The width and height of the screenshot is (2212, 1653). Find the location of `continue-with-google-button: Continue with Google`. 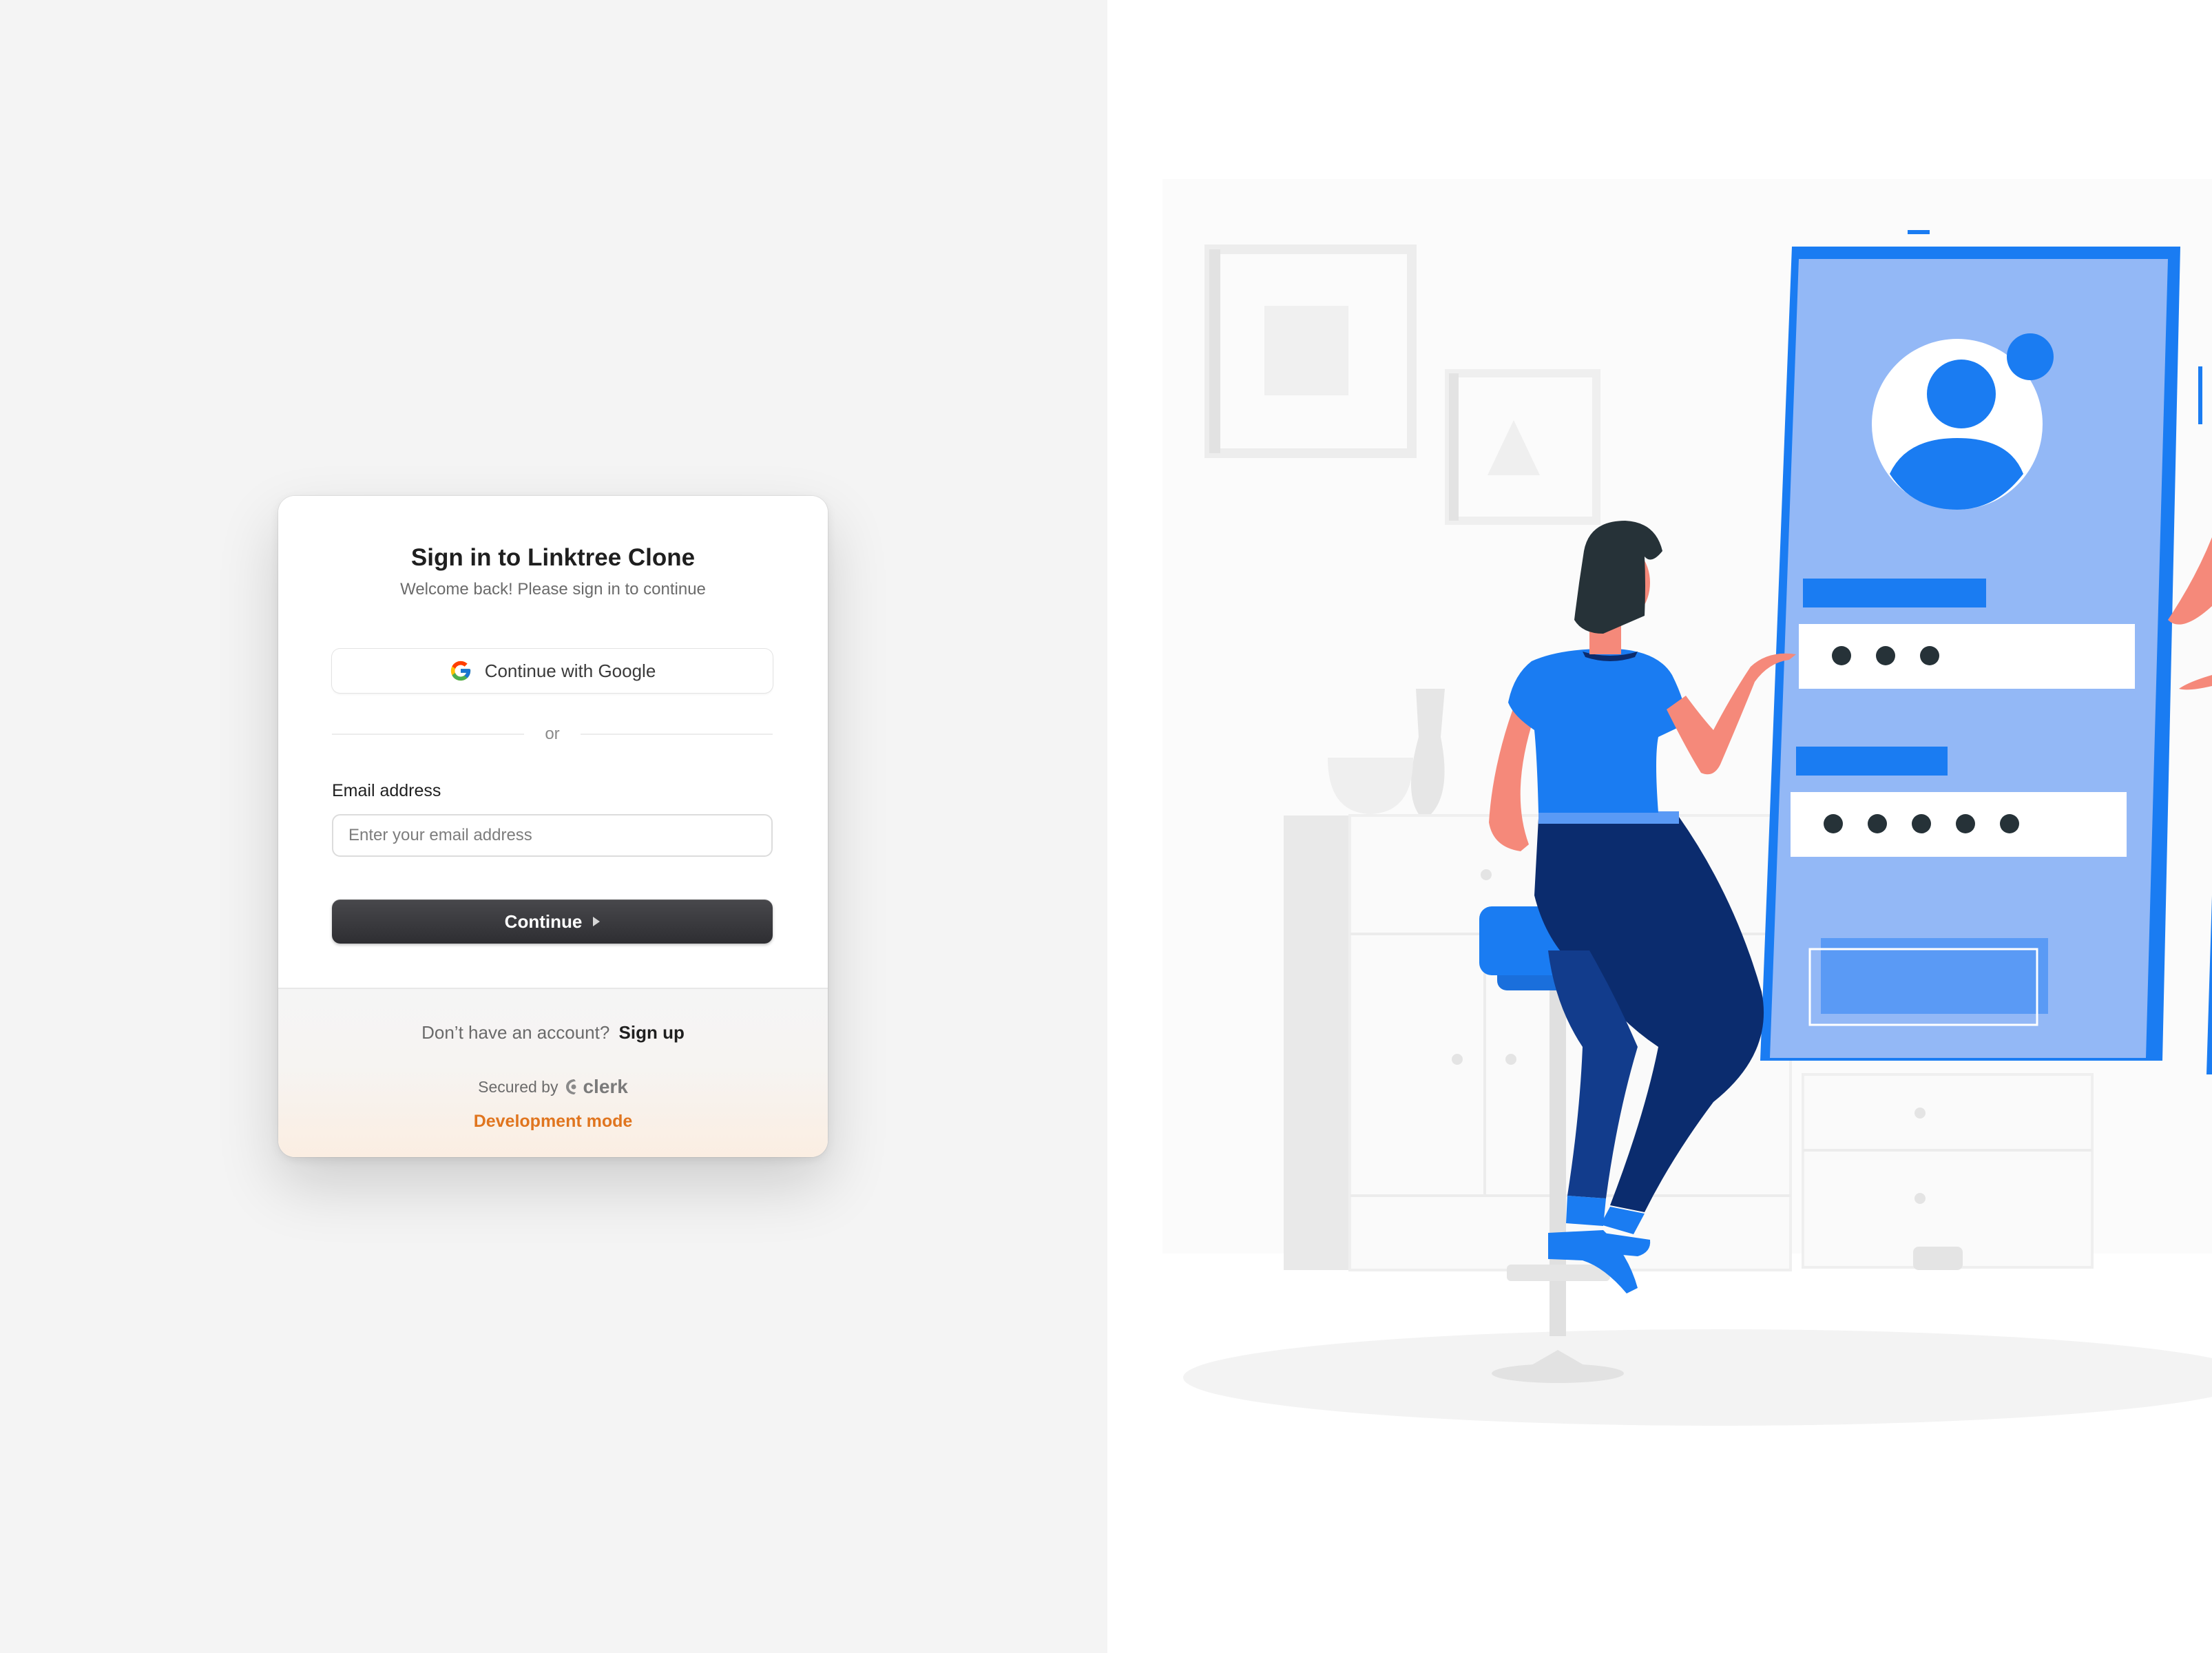

continue-with-google-button: Continue with Google is located at coordinates (552, 671).